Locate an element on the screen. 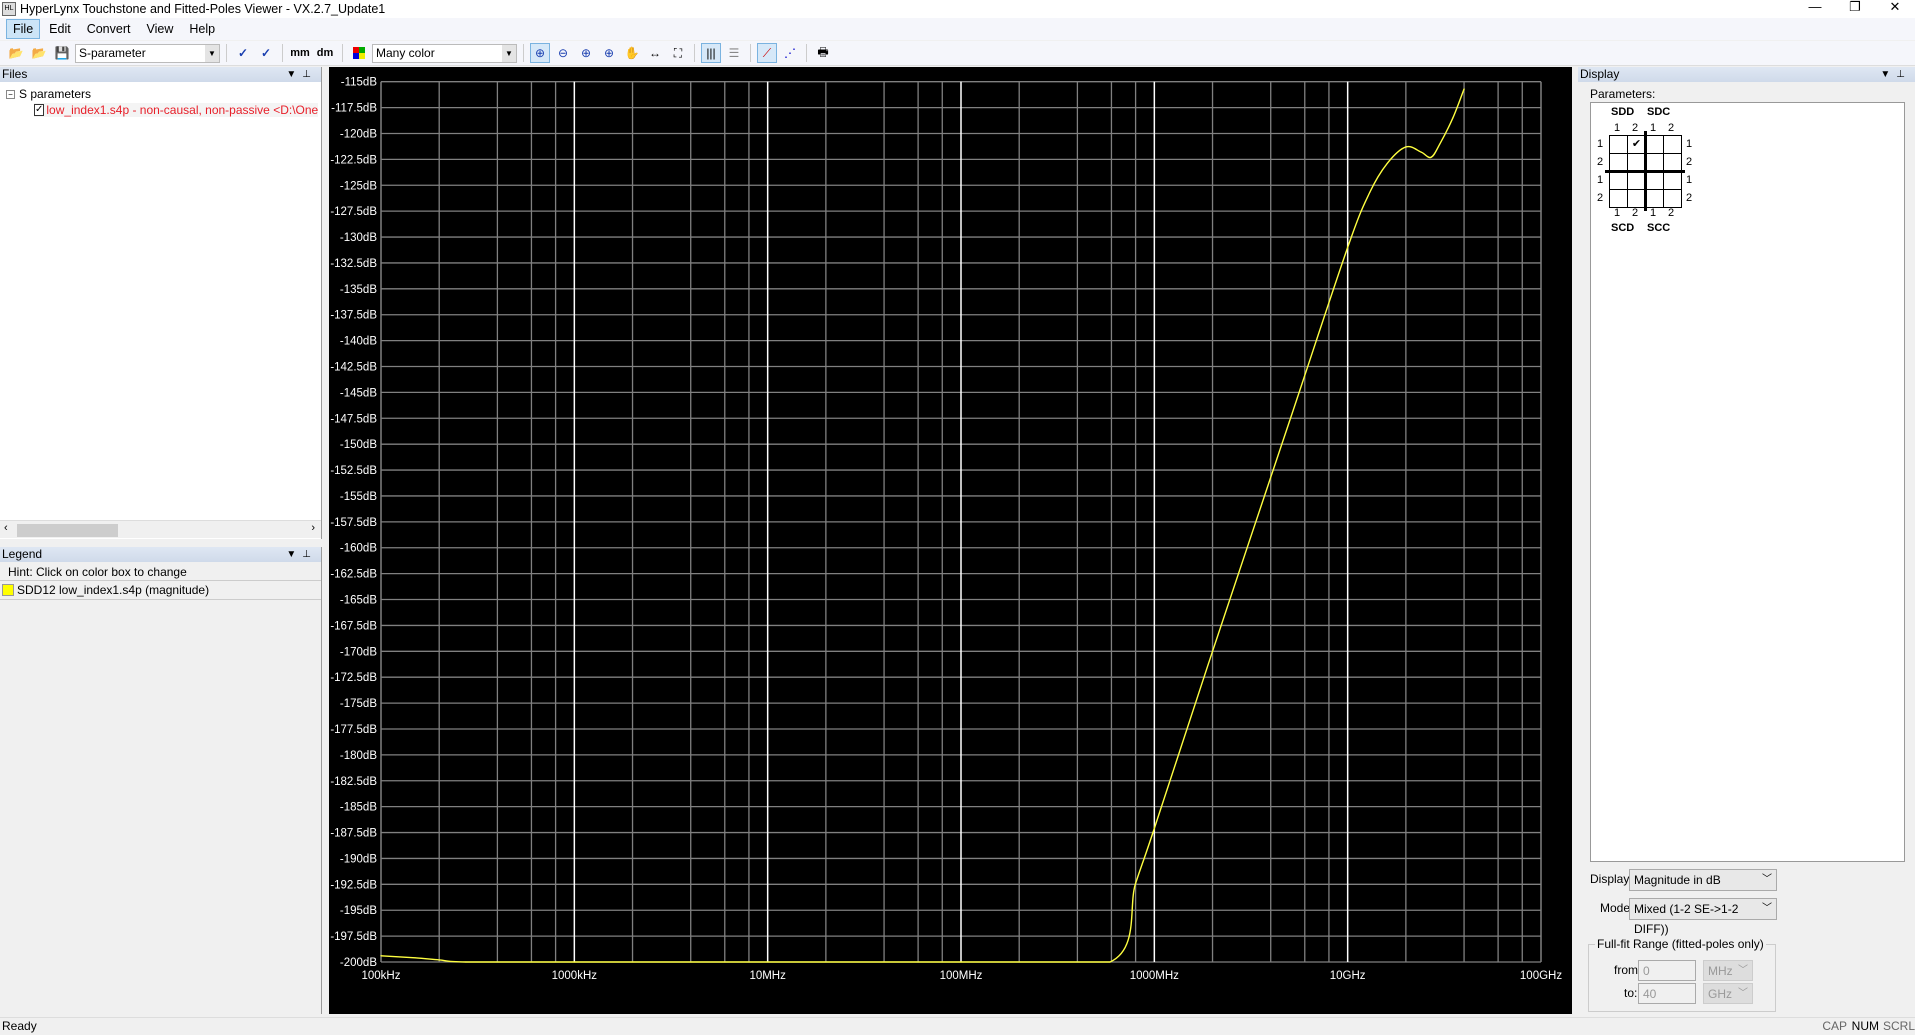 The image size is (1915, 1035). to-unit-value: GHz is located at coordinates (1720, 994).